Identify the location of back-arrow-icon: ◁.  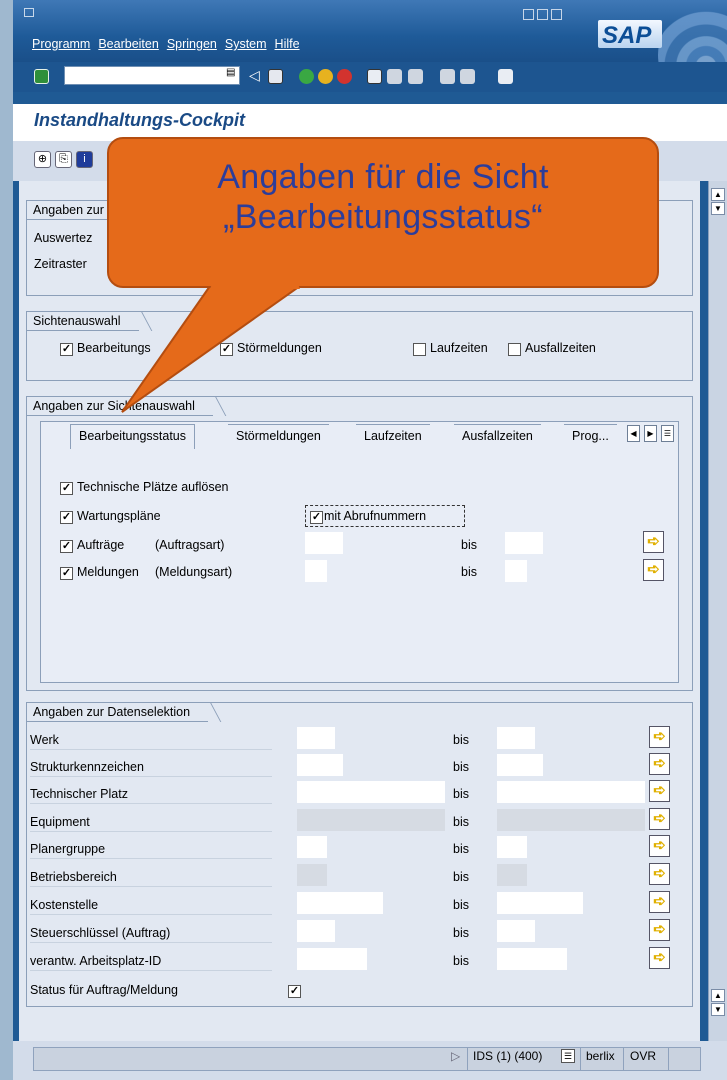
(254, 75).